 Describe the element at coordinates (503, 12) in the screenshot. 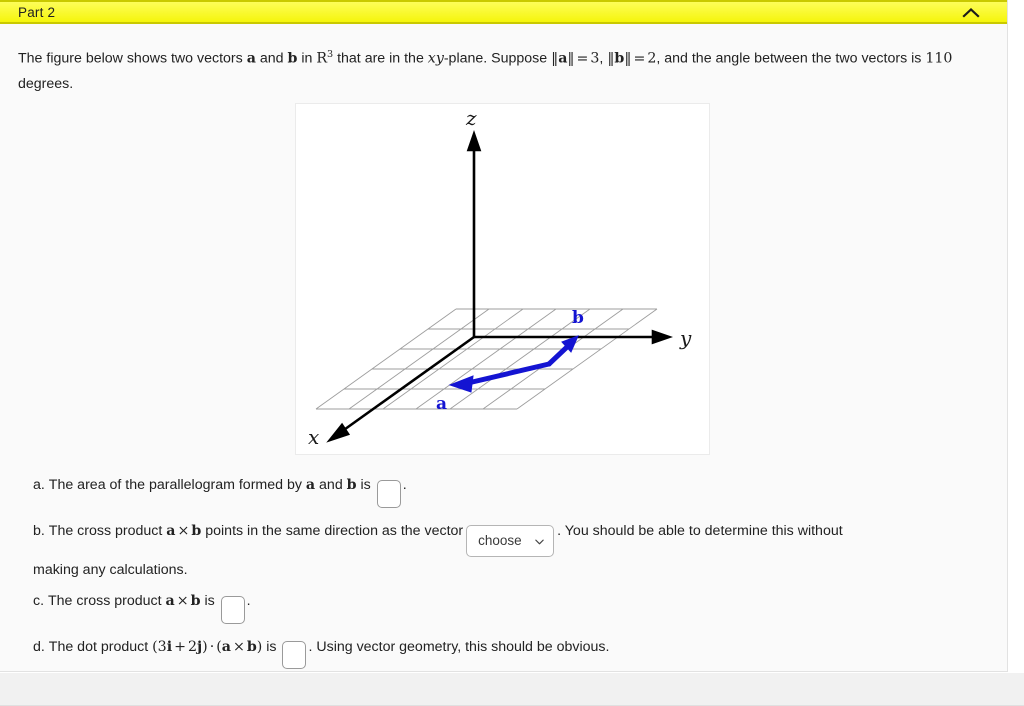

I see `part-header-bar: Part 2` at that location.